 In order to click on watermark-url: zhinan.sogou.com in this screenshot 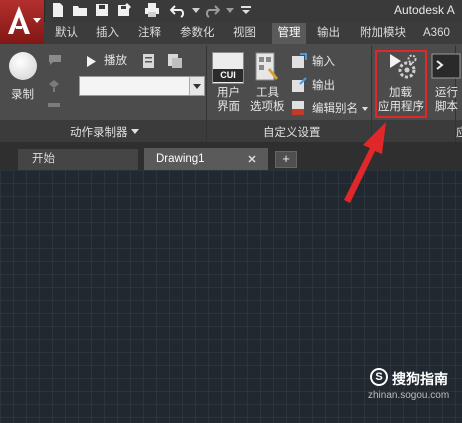, I will do `click(409, 395)`.